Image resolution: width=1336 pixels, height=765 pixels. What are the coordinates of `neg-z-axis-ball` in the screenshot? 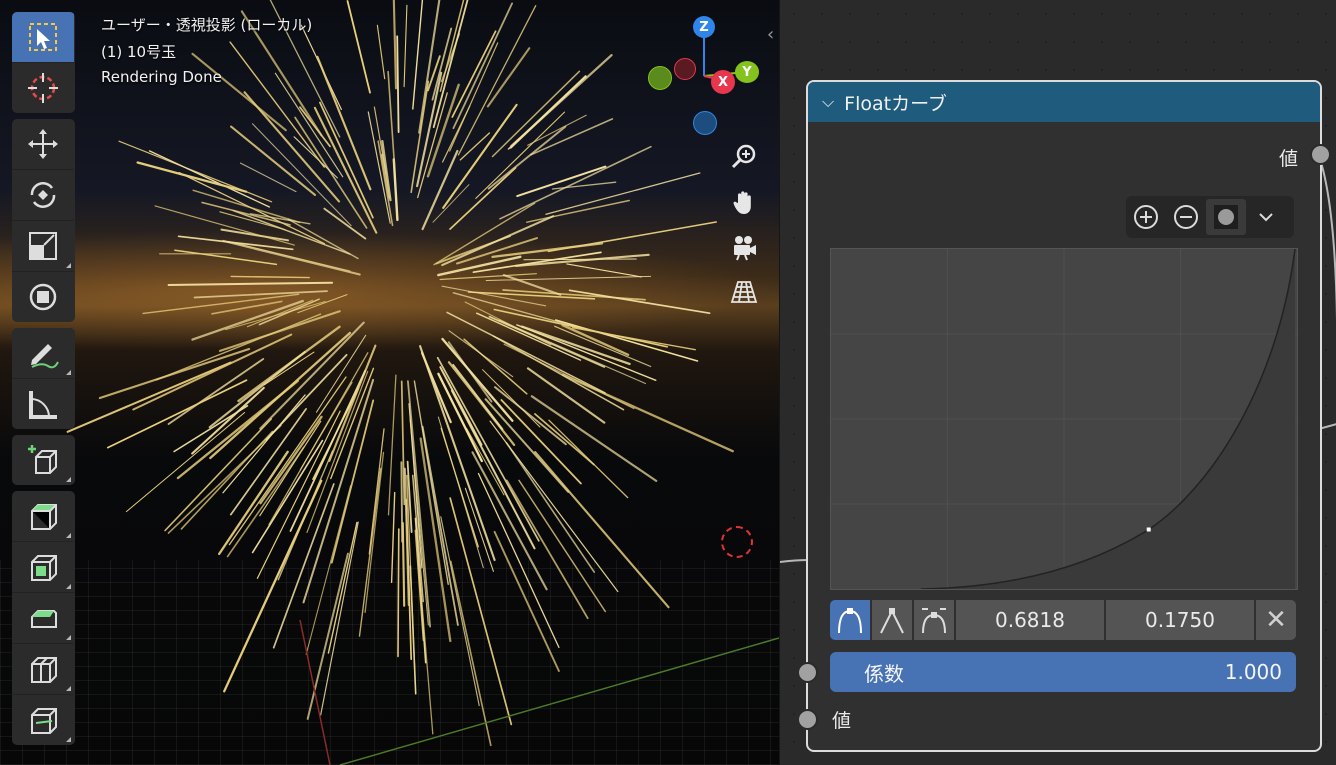 It's located at (705, 123).